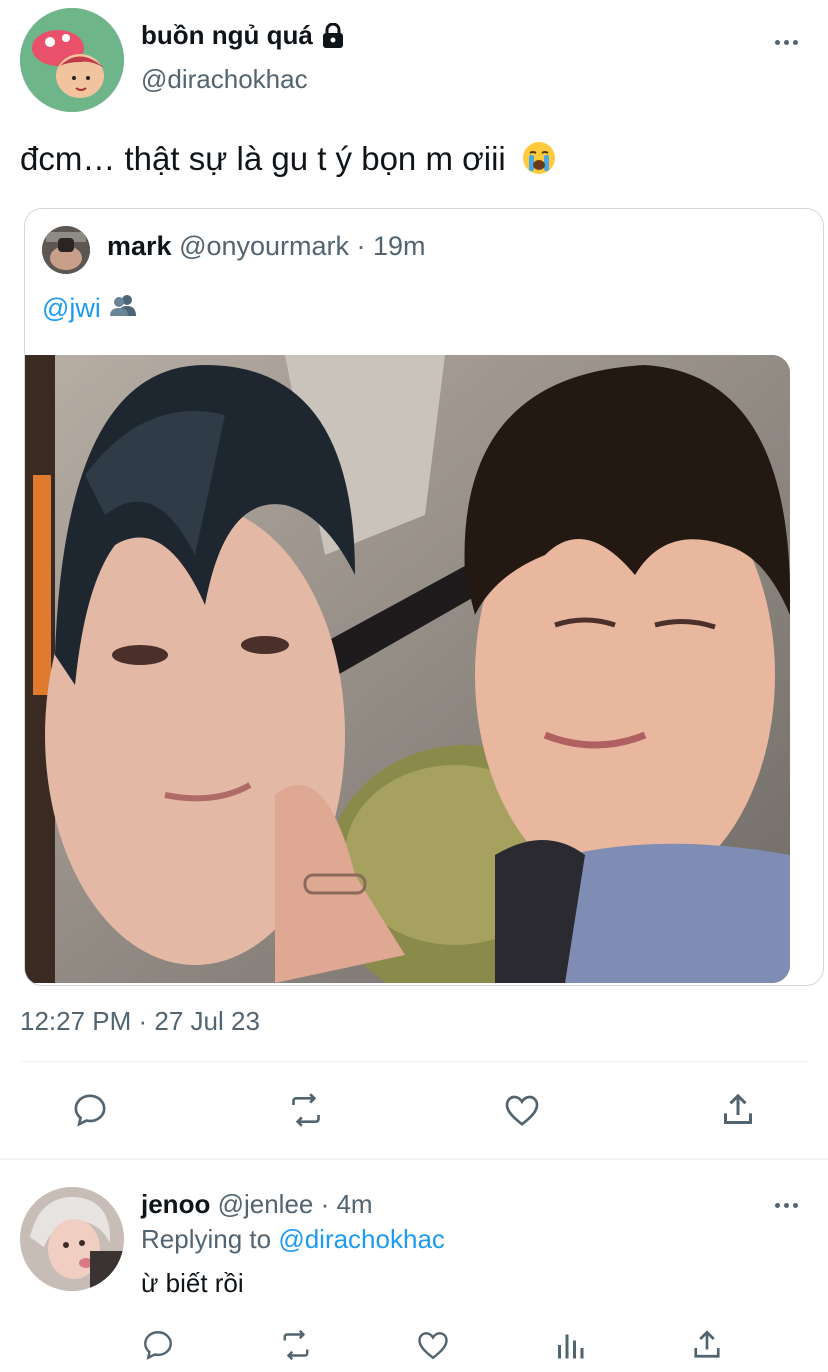 This screenshot has width=828, height=1372. Describe the element at coordinates (206, 1239) in the screenshot. I see `replying-prefix: Replying to` at that location.